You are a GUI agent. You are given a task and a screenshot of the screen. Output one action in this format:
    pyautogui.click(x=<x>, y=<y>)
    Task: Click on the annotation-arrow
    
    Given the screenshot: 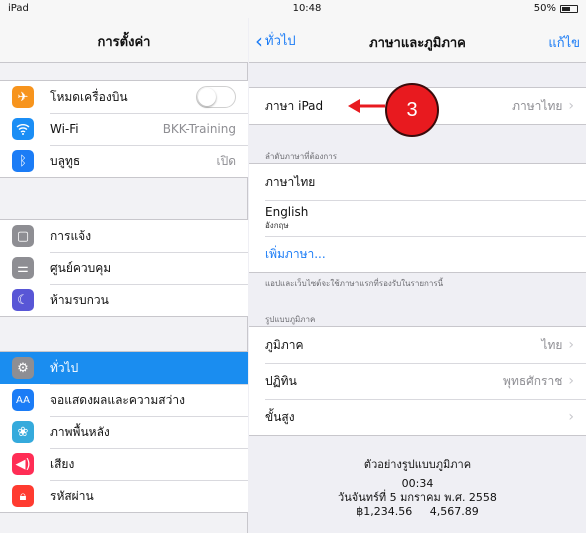 What is the action you would take?
    pyautogui.click(x=366, y=106)
    